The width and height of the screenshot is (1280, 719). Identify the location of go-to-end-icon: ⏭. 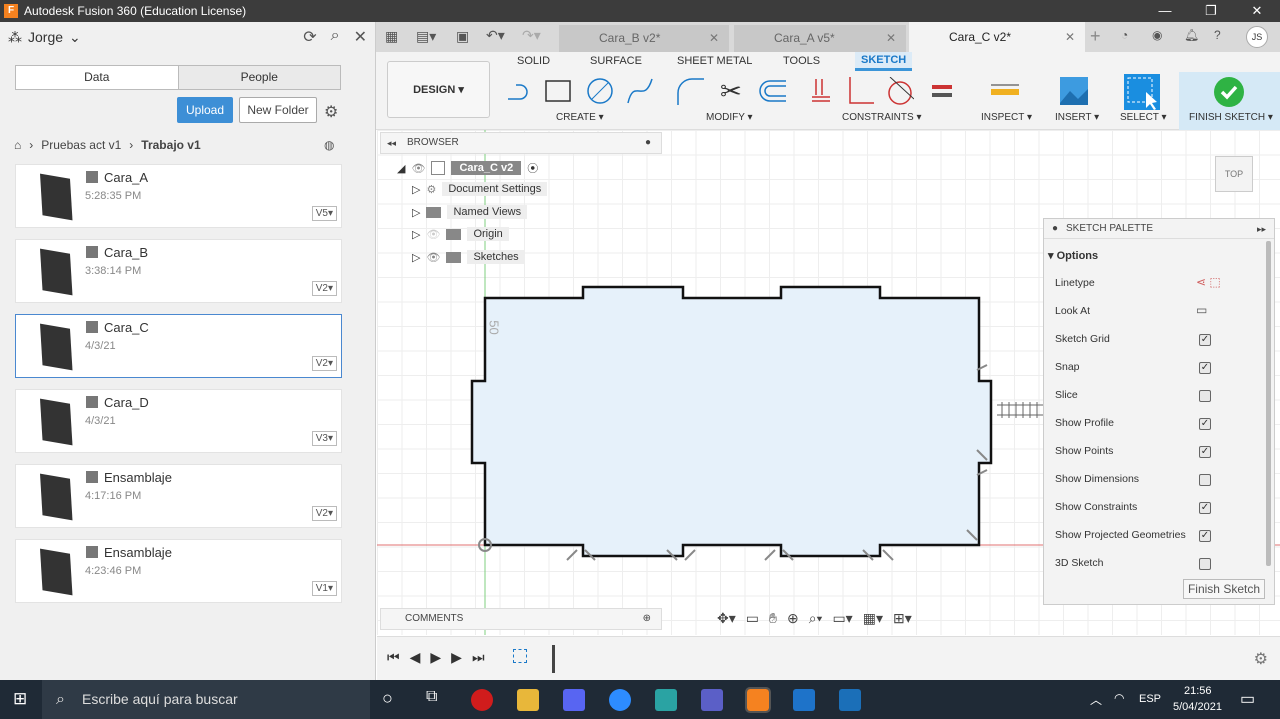
(478, 657).